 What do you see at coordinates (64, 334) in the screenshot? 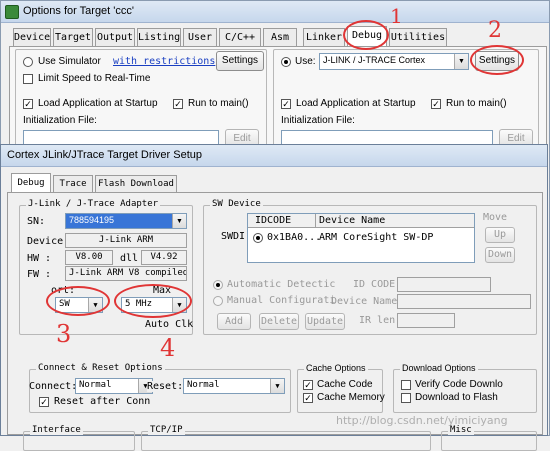
I see `annotation-number-3: 3` at bounding box center [64, 334].